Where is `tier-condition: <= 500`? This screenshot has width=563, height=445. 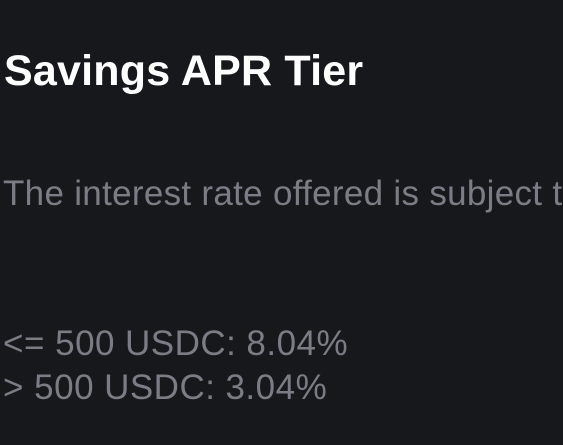 tier-condition: <= 500 is located at coordinates (59, 343).